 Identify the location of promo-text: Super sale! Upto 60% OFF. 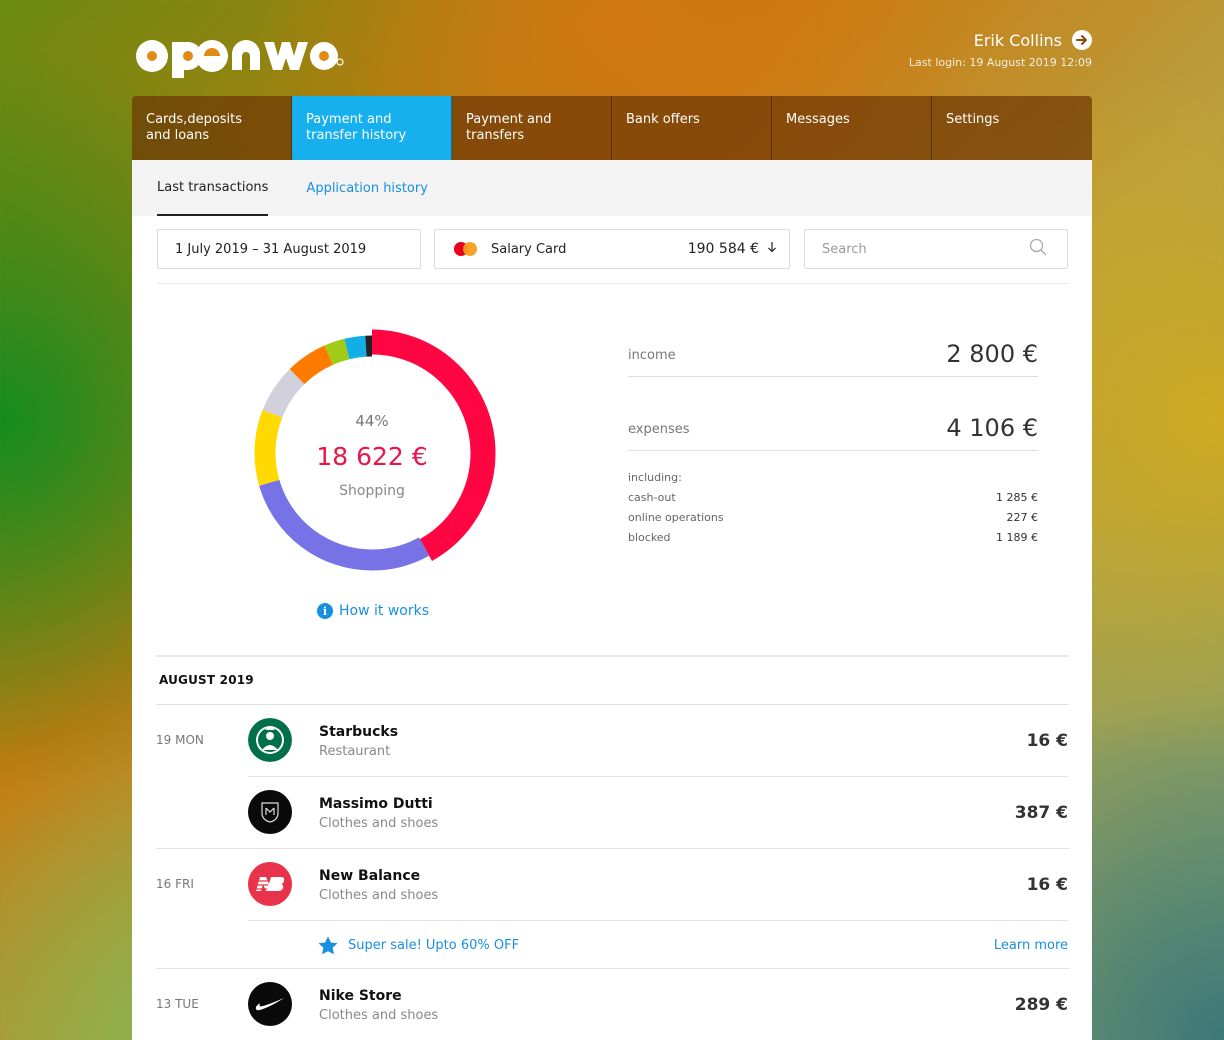
(434, 945).